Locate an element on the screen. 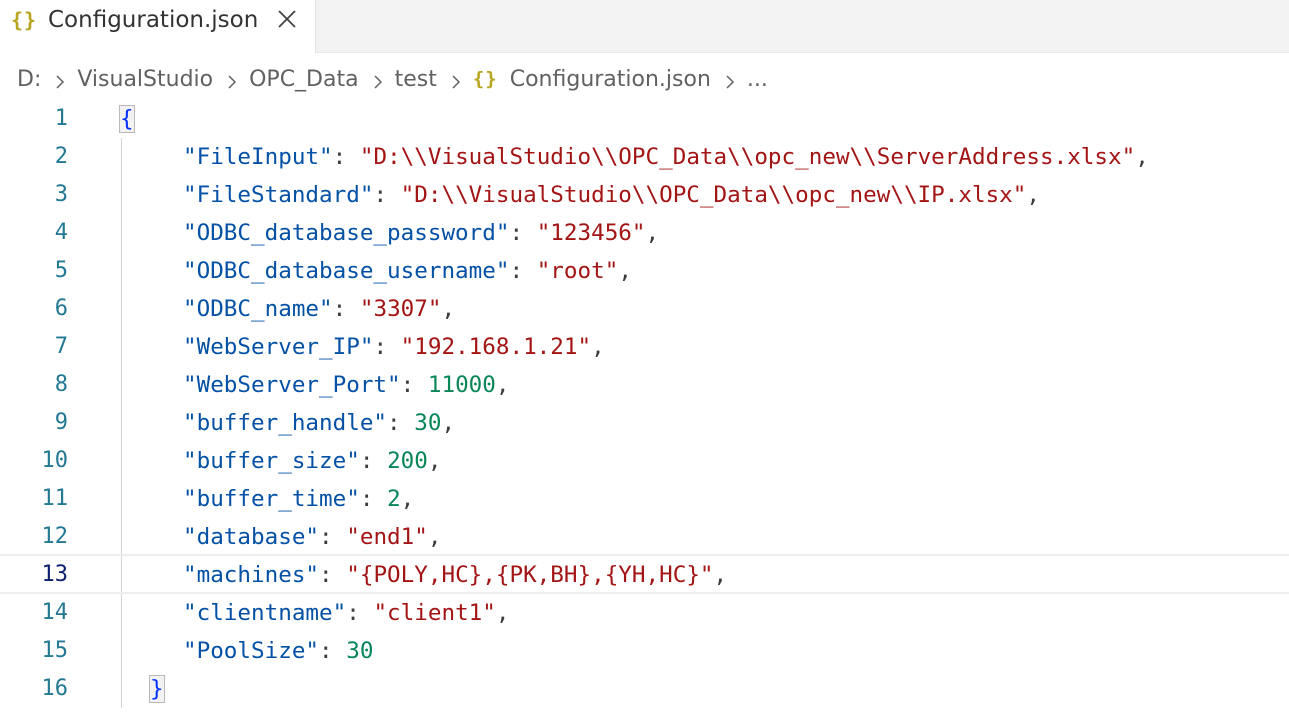 This screenshot has width=1289, height=715. line-number: 4 is located at coordinates (61, 232).